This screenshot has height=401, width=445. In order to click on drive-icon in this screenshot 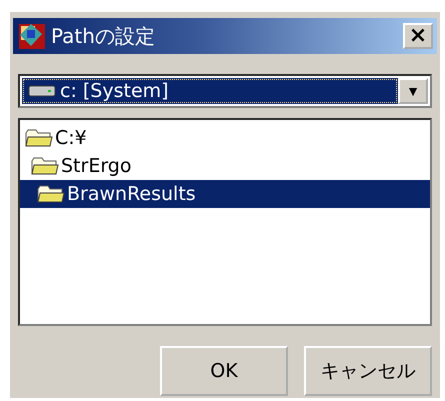, I will do `click(42, 91)`.